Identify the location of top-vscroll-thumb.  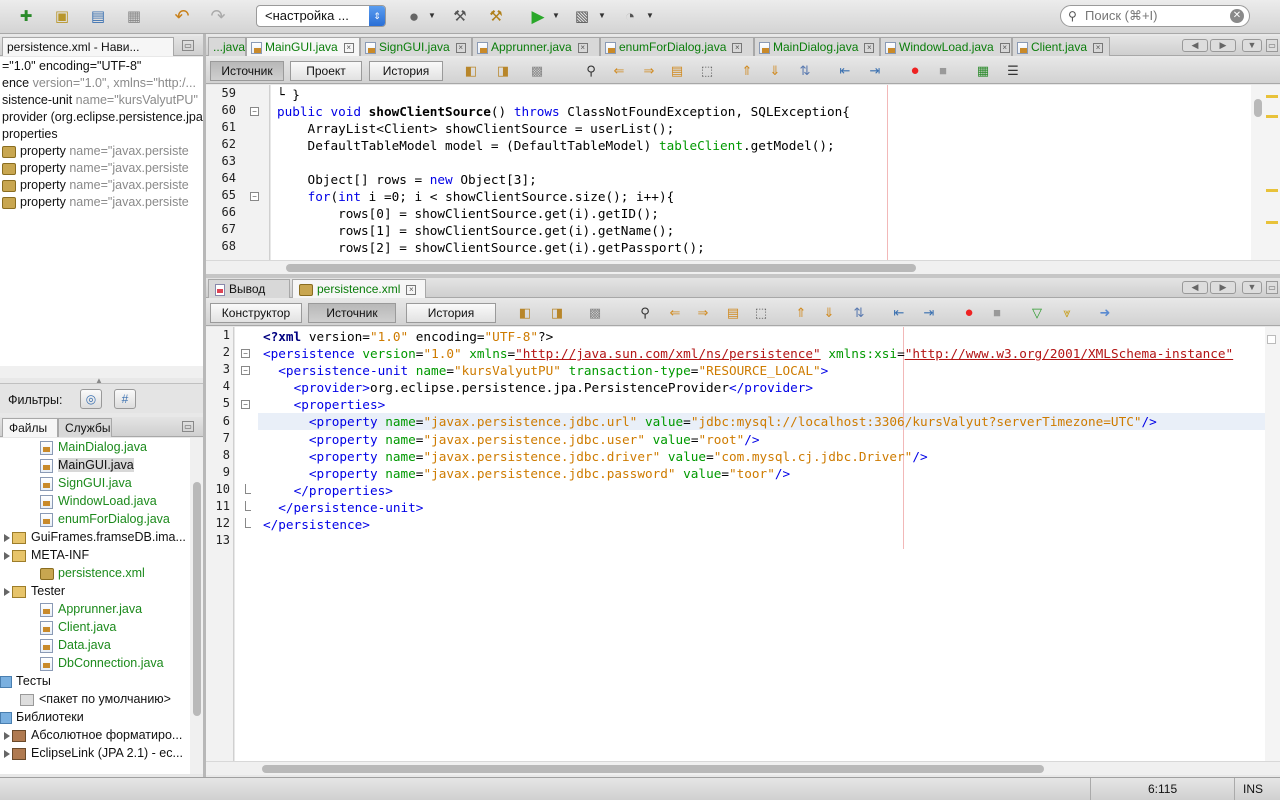
(1258, 108).